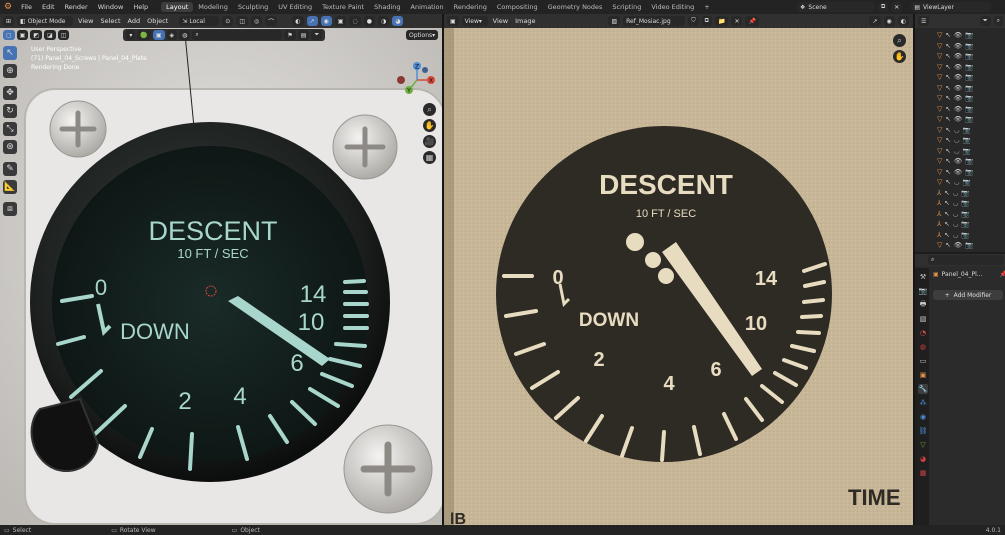 The image size is (1005, 535). What do you see at coordinates (897, 7) in the screenshot?
I see `scene-remove-icon: ✕` at bounding box center [897, 7].